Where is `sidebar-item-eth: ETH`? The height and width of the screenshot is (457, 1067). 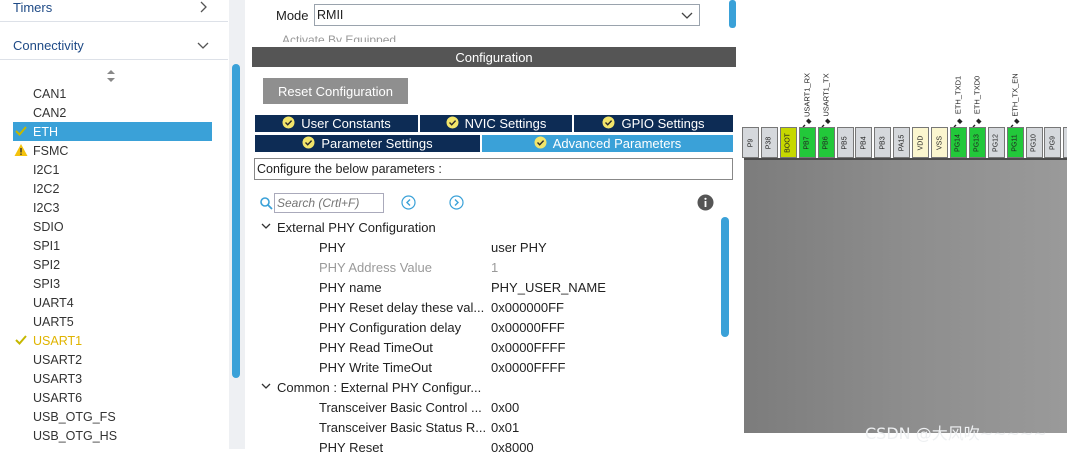 sidebar-item-eth: ETH is located at coordinates (112, 131).